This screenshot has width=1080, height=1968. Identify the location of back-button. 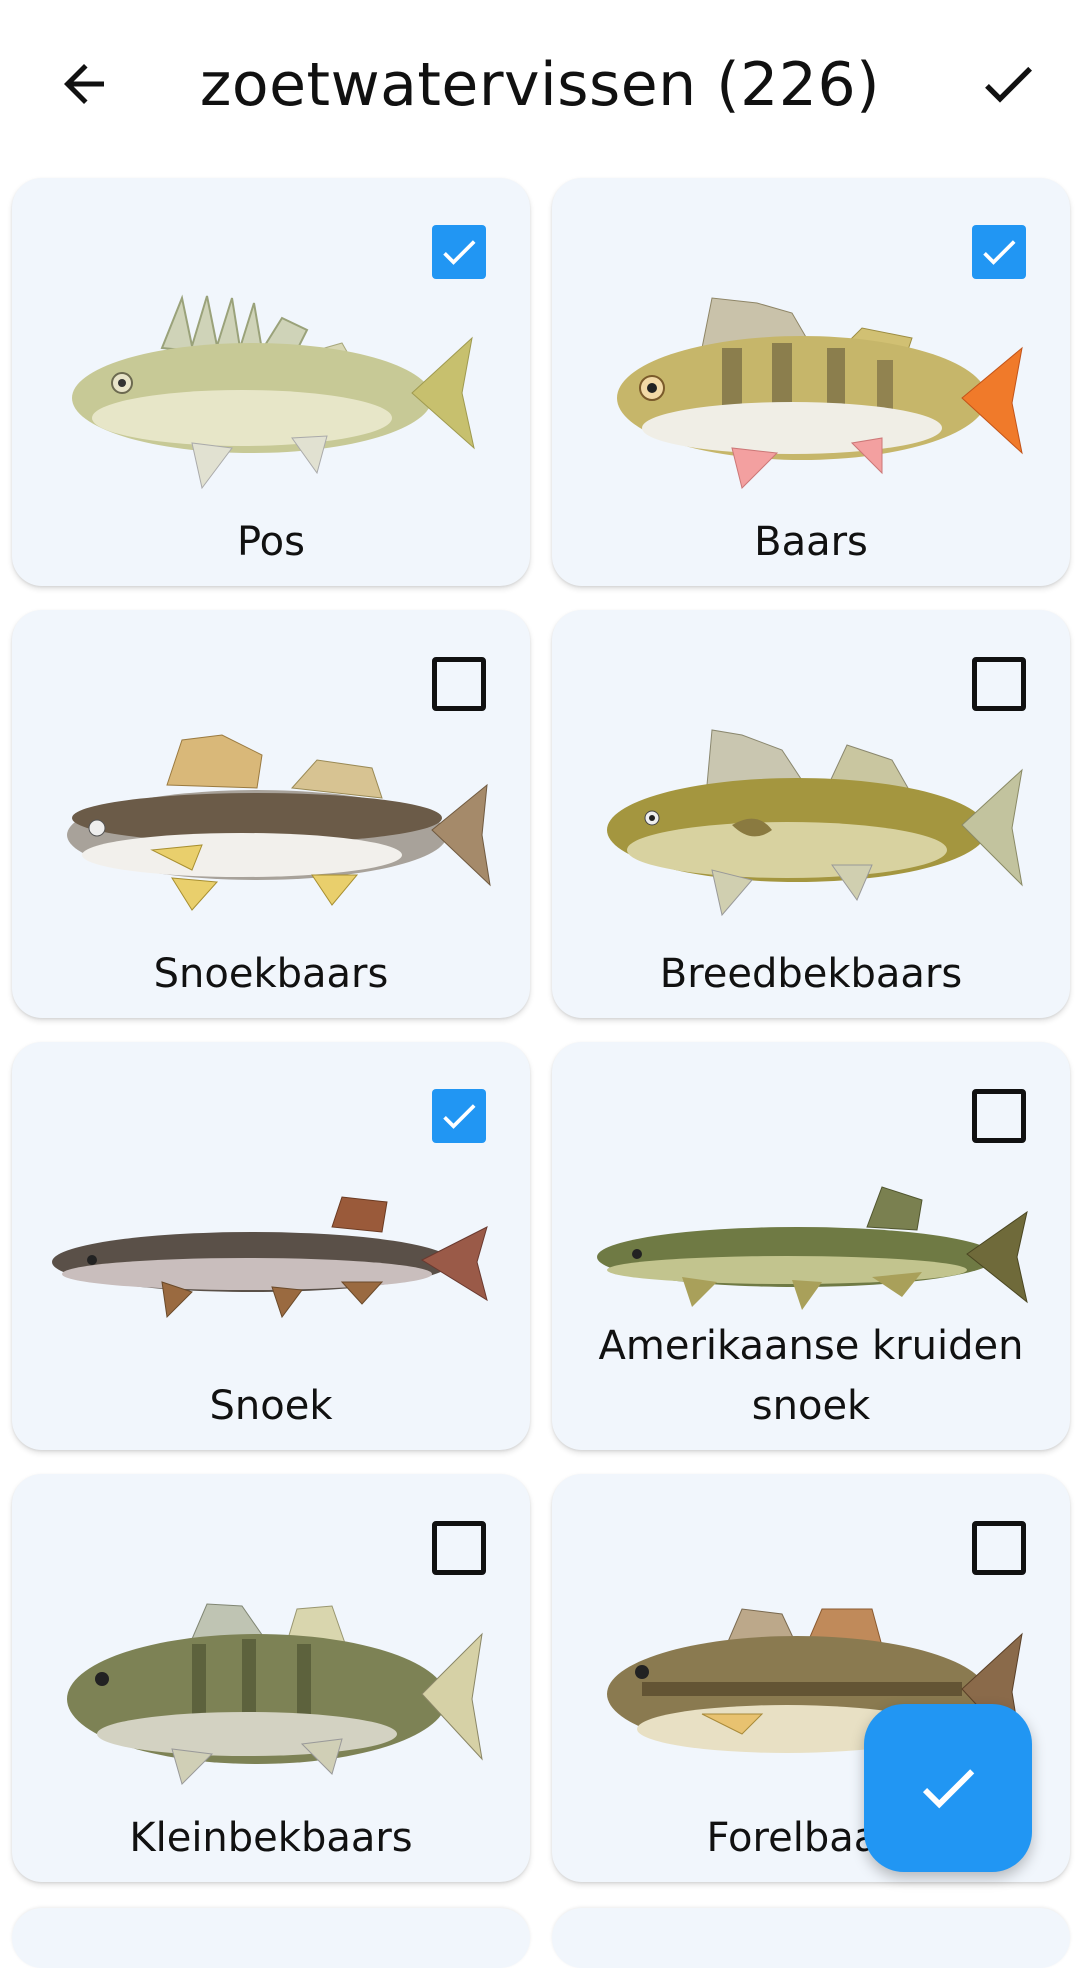
(84, 84).